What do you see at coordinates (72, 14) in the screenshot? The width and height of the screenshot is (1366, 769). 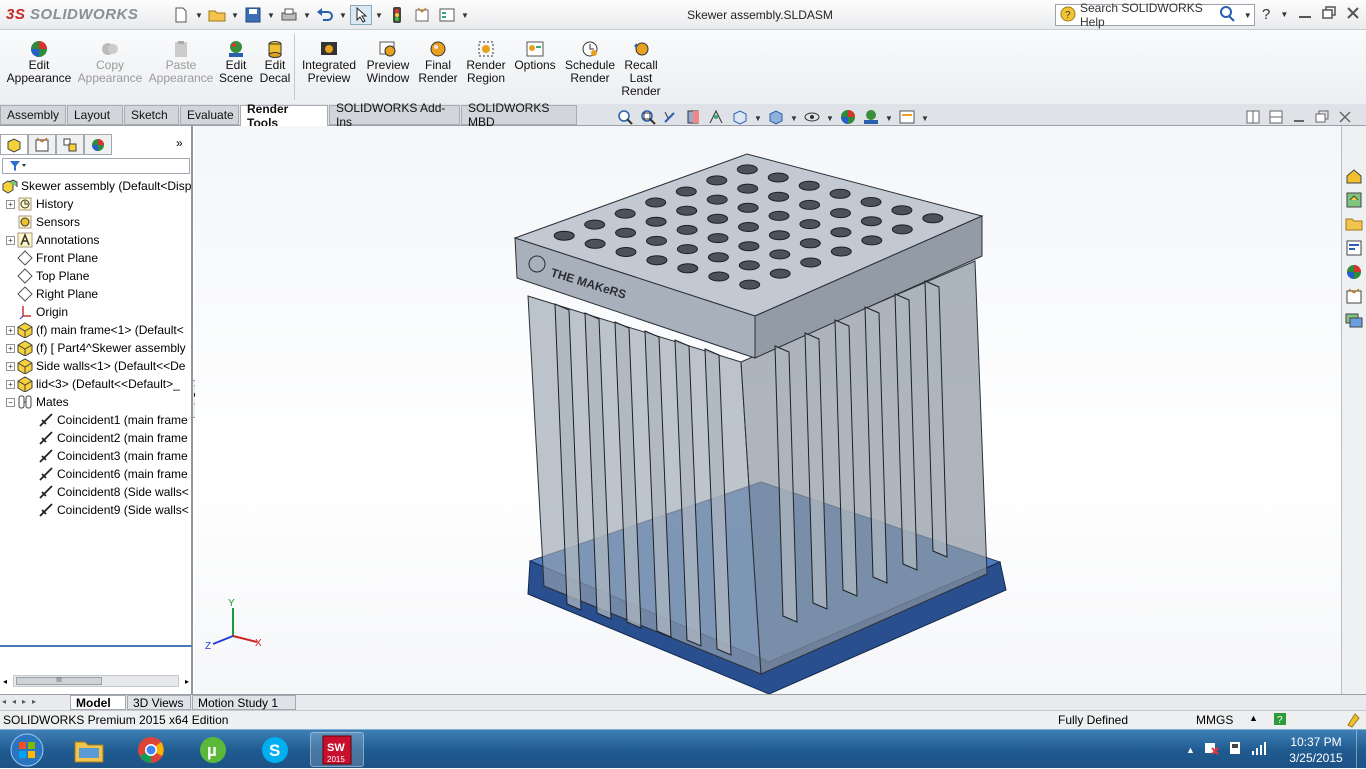 I see `solidworks-logo: 3S SOLIDWORKS` at bounding box center [72, 14].